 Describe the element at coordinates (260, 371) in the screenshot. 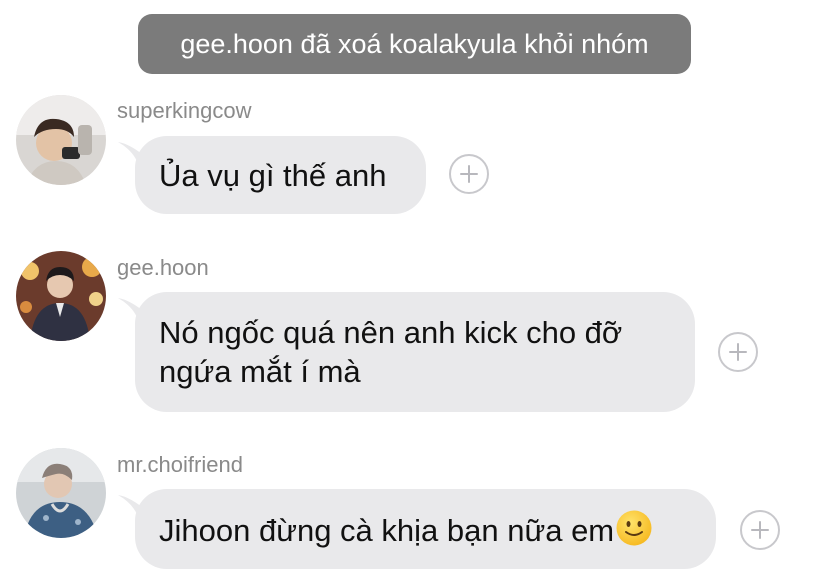

I see `message-text-line: ngứa mắt í mà` at that location.